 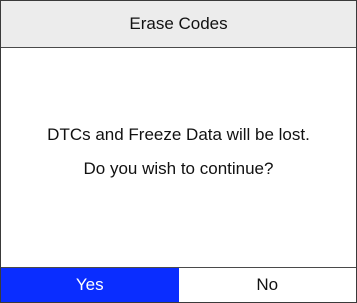 I want to click on dialog-button-bar: Yes No, so click(x=178, y=284).